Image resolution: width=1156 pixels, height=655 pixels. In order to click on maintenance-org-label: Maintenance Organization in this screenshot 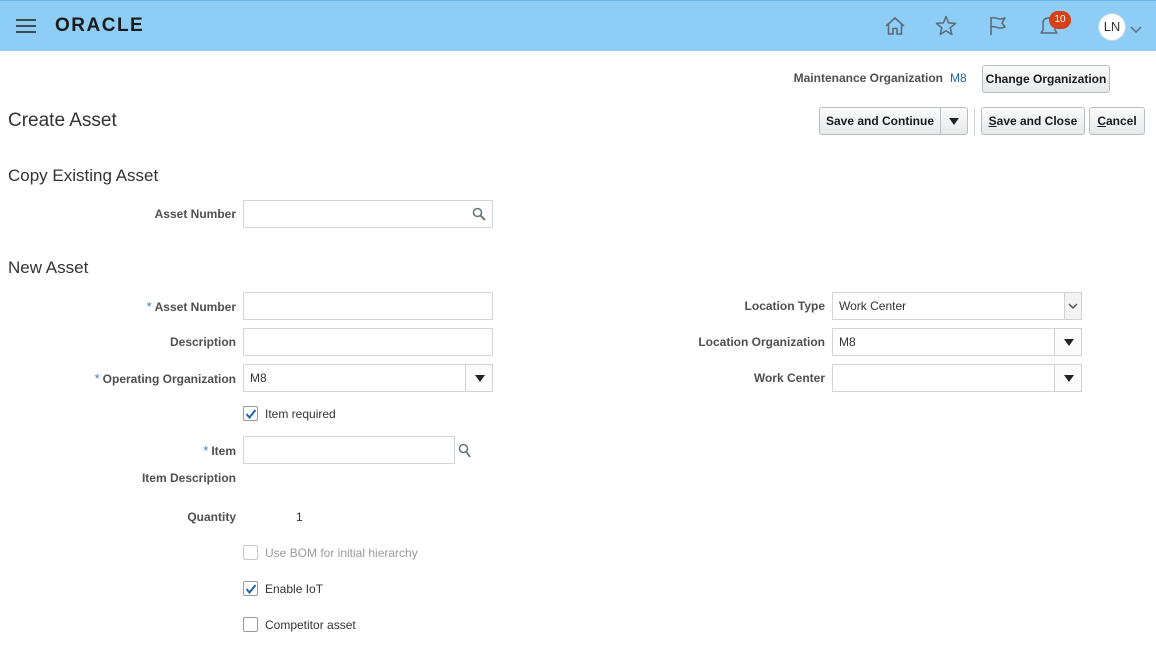, I will do `click(868, 78)`.